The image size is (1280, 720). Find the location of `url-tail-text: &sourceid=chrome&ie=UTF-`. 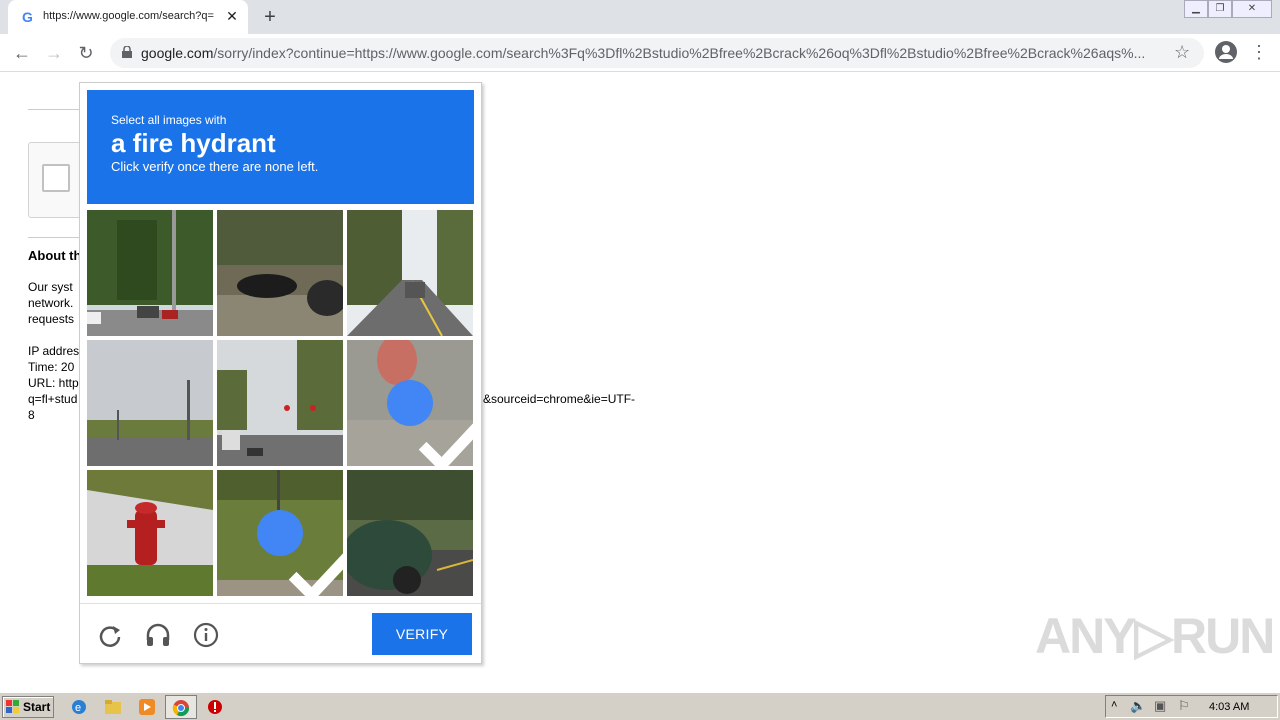

url-tail-text: &sourceid=chrome&ie=UTF- is located at coordinates (559, 399).